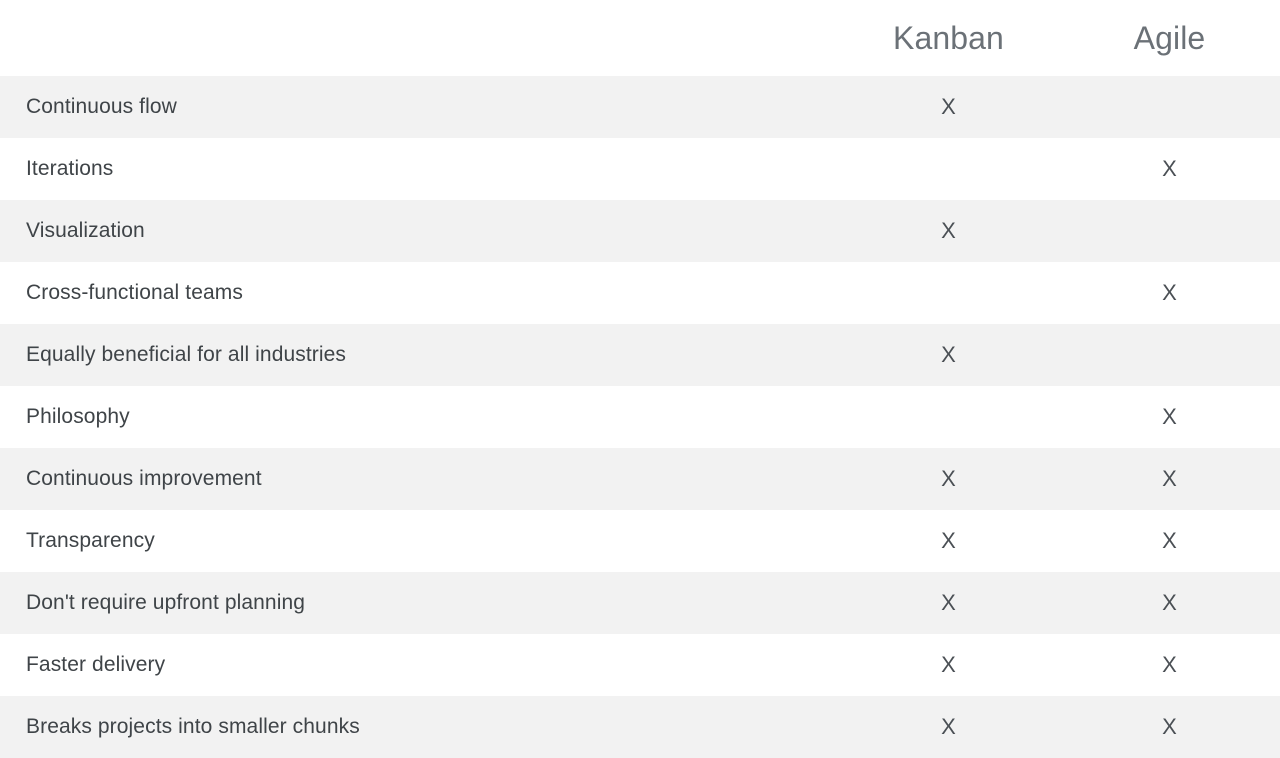 The width and height of the screenshot is (1280, 758). I want to click on row-label: Continuous improvement, so click(144, 479).